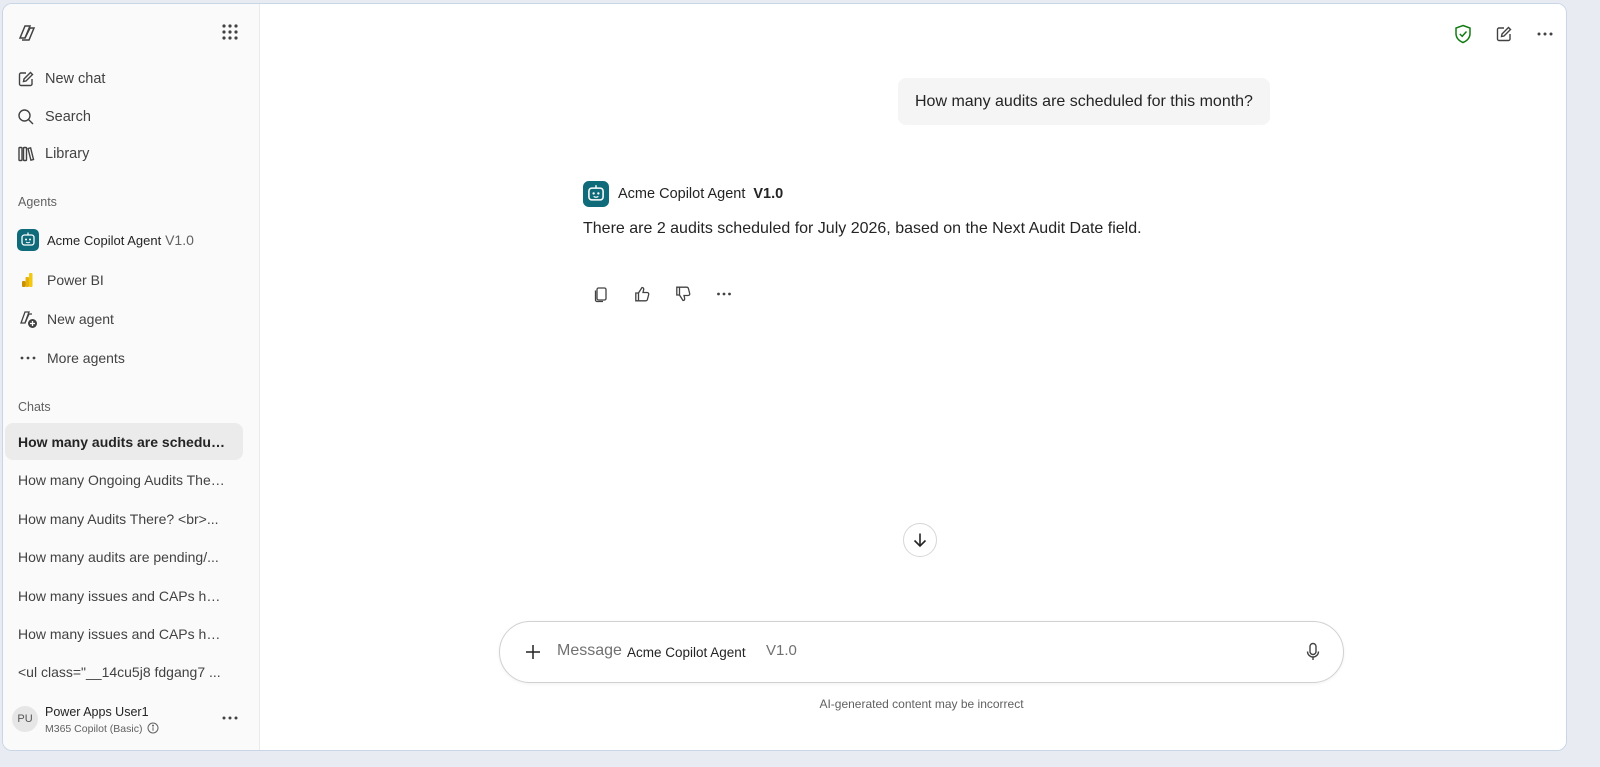 This screenshot has height=767, width=1600. Describe the element at coordinates (34, 407) in the screenshot. I see `chats-heading: Chats` at that location.